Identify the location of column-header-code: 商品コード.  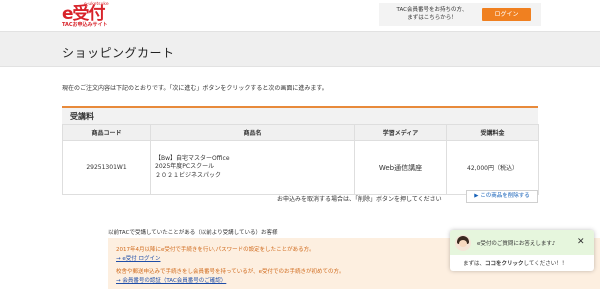
(106, 132).